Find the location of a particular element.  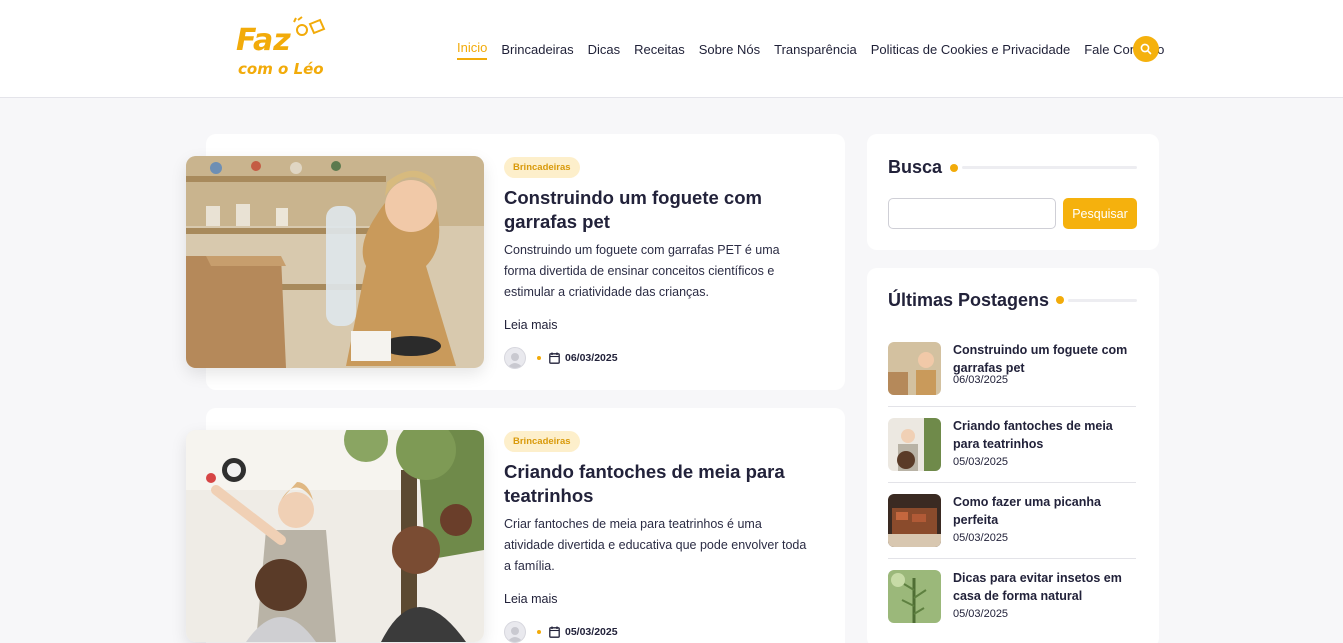

logo-text-top: Faz is located at coordinates (263, 40).